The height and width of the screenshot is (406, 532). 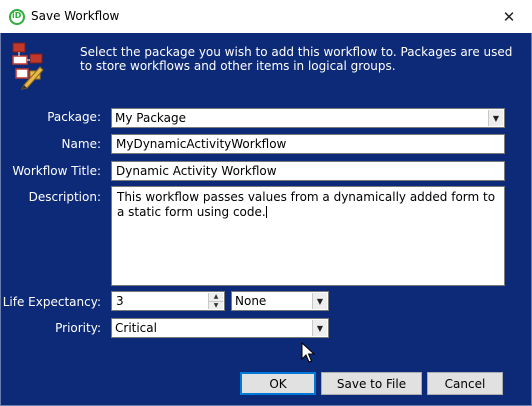 What do you see at coordinates (371, 383) in the screenshot?
I see `save-to-file-button: Save to File` at bounding box center [371, 383].